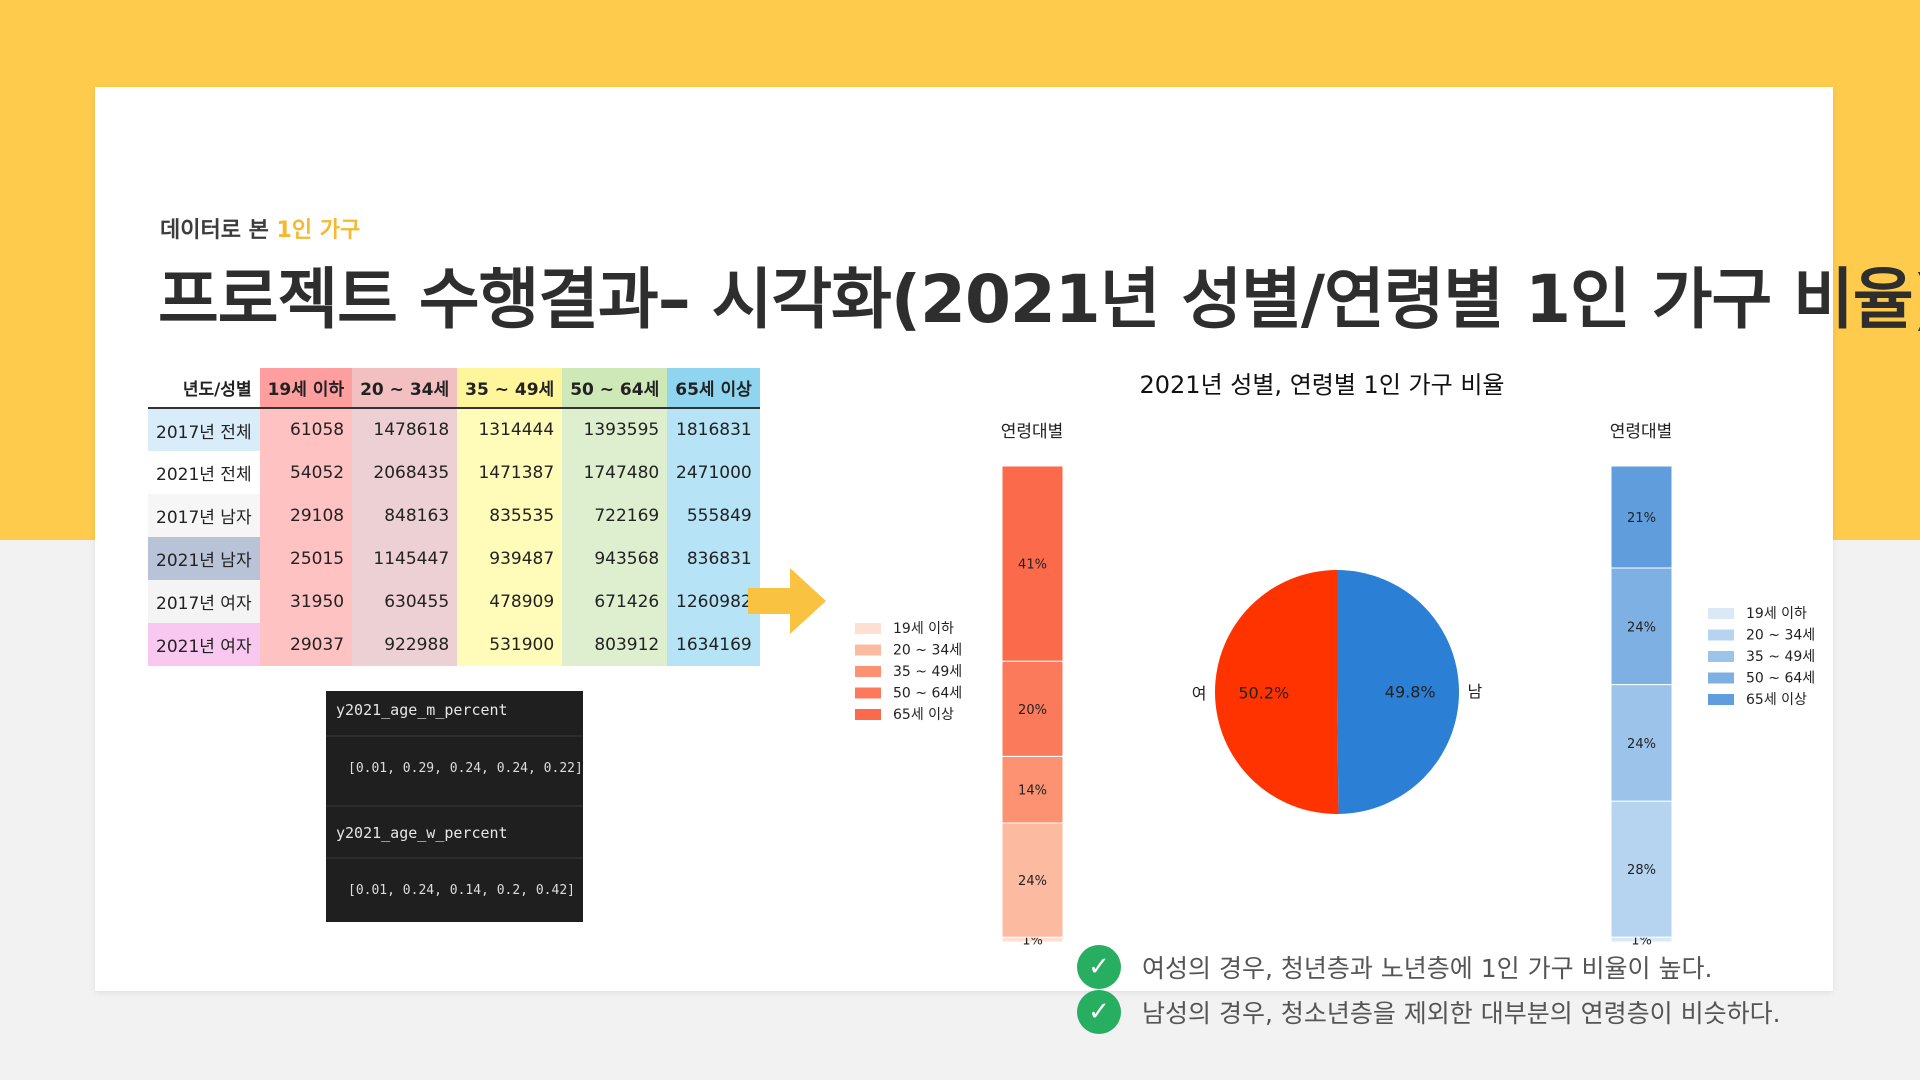 The height and width of the screenshot is (1080, 1920). I want to click on row-label: 2021년 전체, so click(204, 472).